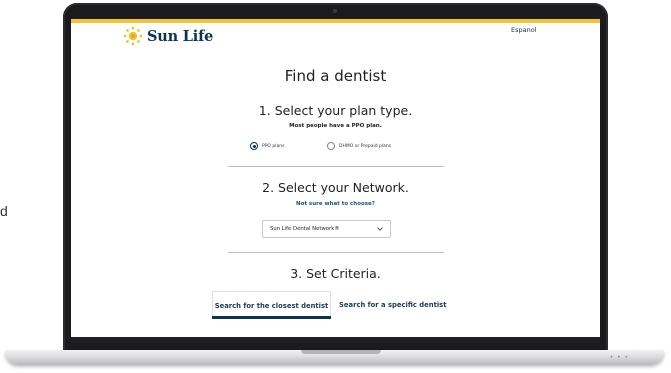  Describe the element at coordinates (335, 126) in the screenshot. I see `step1-subtitle: Most people have a PPO plan.` at that location.